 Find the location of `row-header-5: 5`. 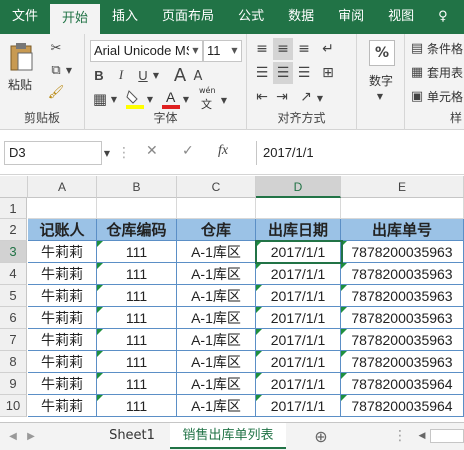

row-header-5: 5 is located at coordinates (13, 296).